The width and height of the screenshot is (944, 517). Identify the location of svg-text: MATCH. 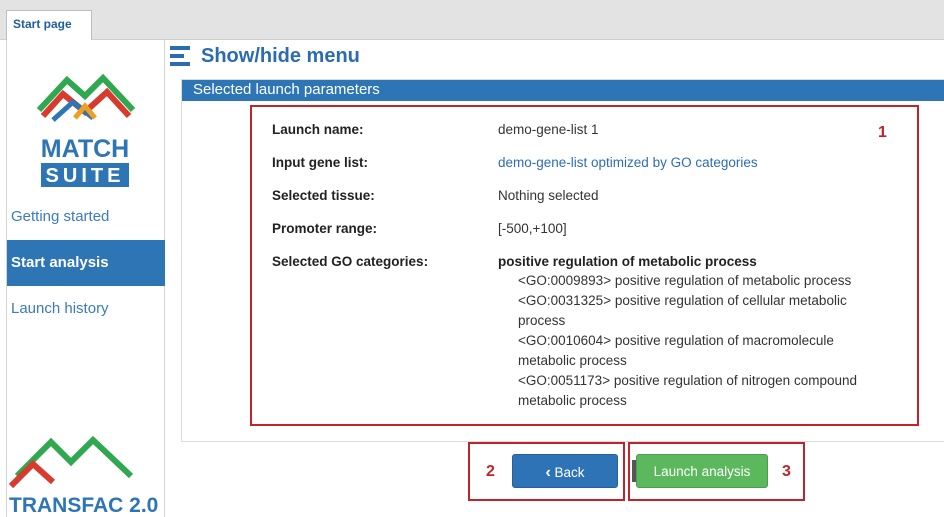
(85, 149).